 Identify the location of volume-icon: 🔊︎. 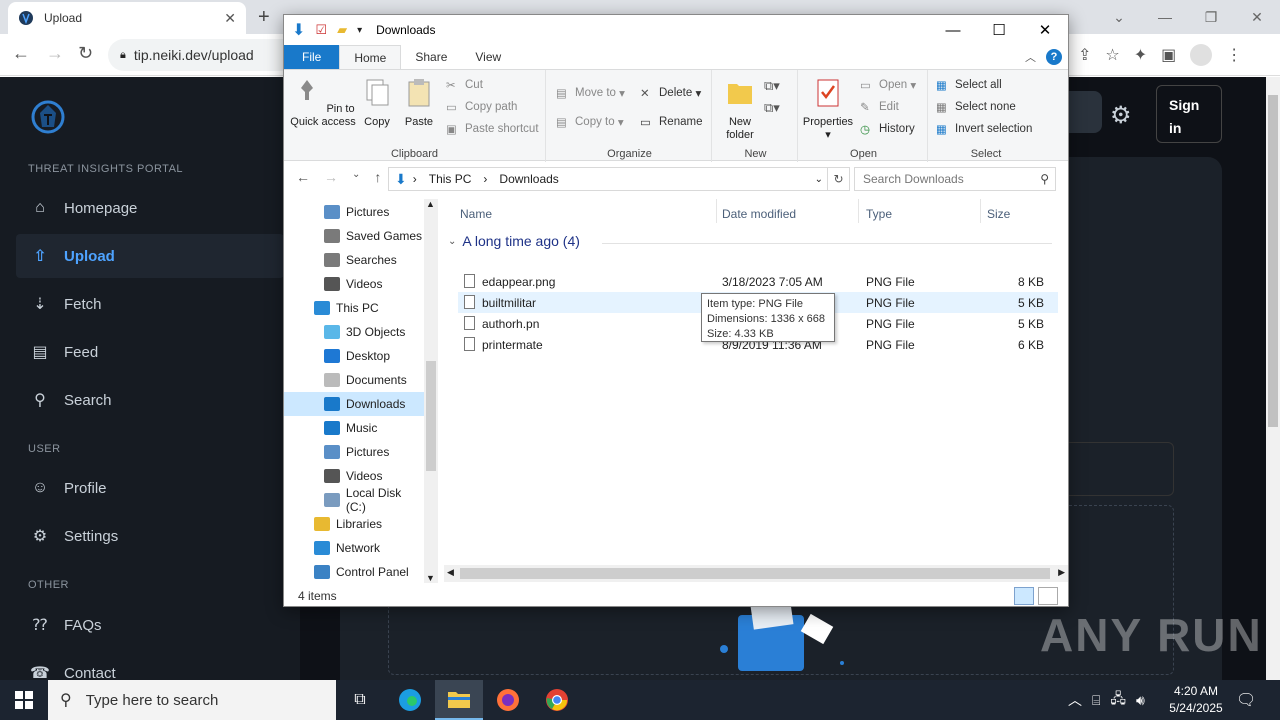
(1140, 700).